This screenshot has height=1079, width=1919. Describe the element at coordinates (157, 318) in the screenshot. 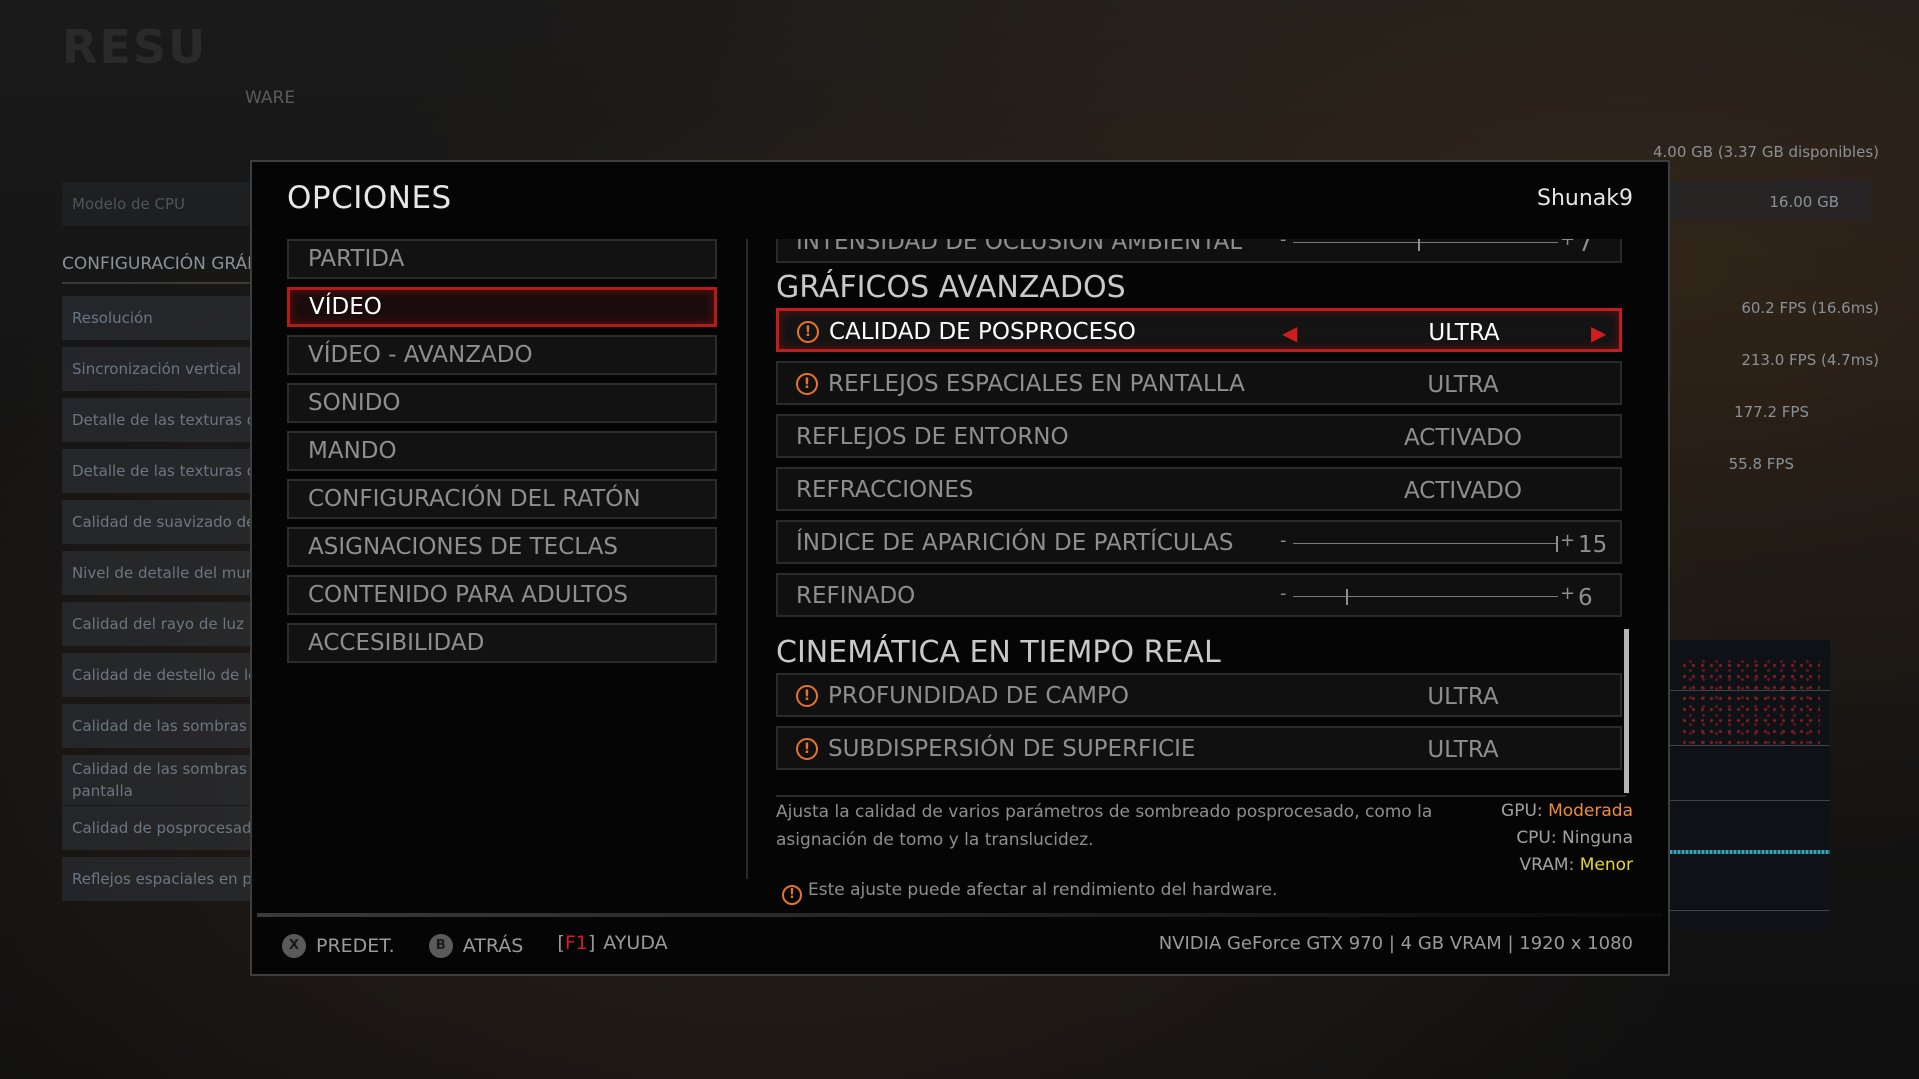

I see `background-row: Resolución` at that location.